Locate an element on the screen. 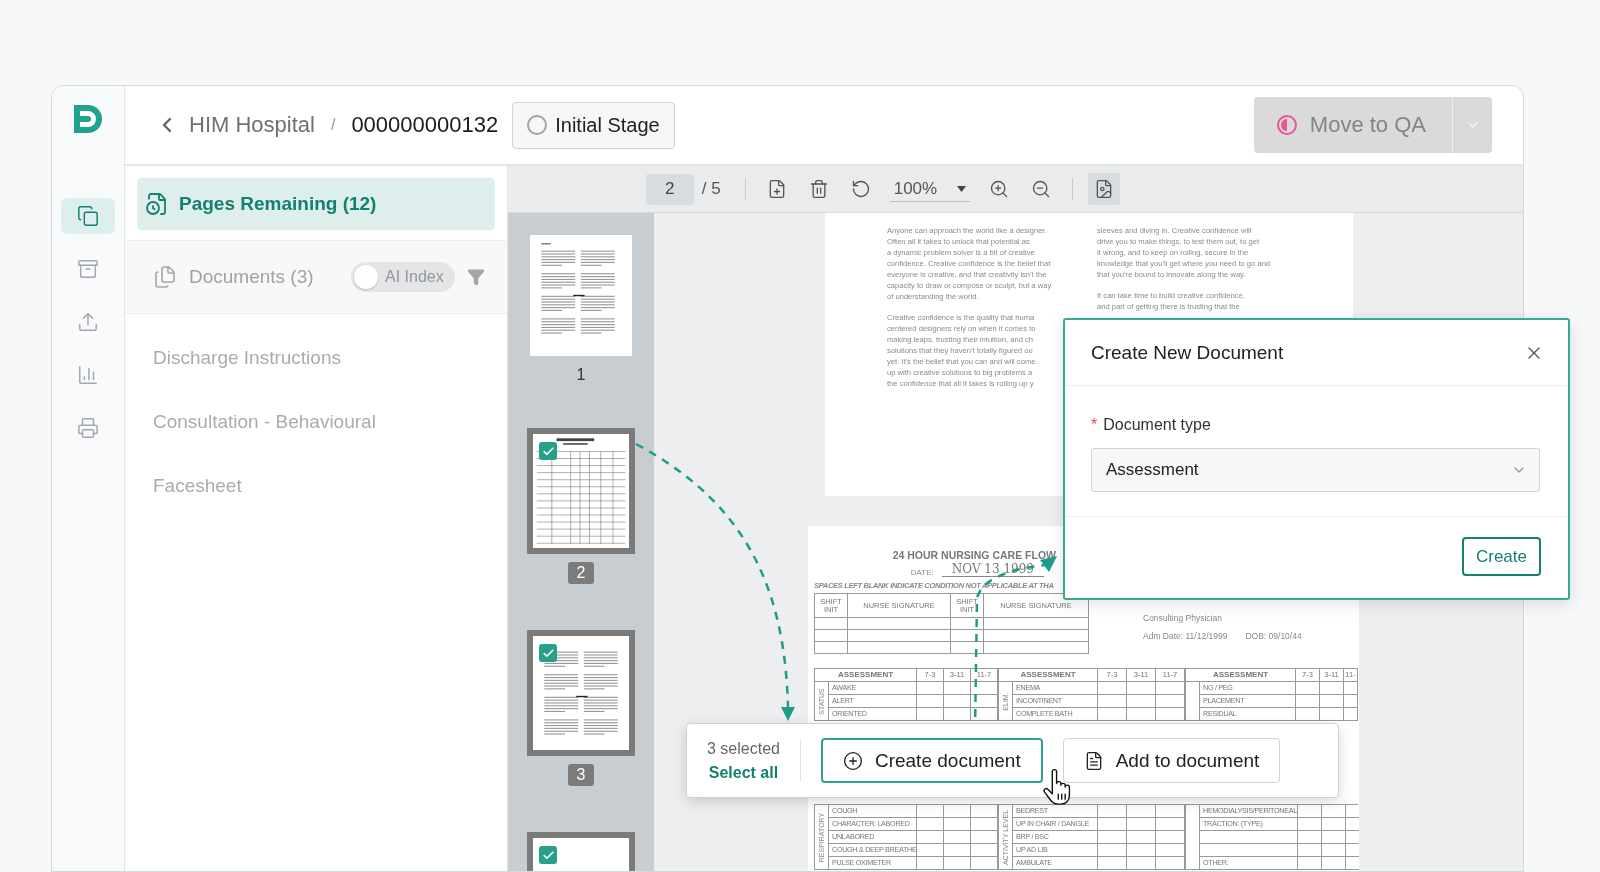 The height and width of the screenshot is (872, 1600). filter-icon is located at coordinates (476, 277).